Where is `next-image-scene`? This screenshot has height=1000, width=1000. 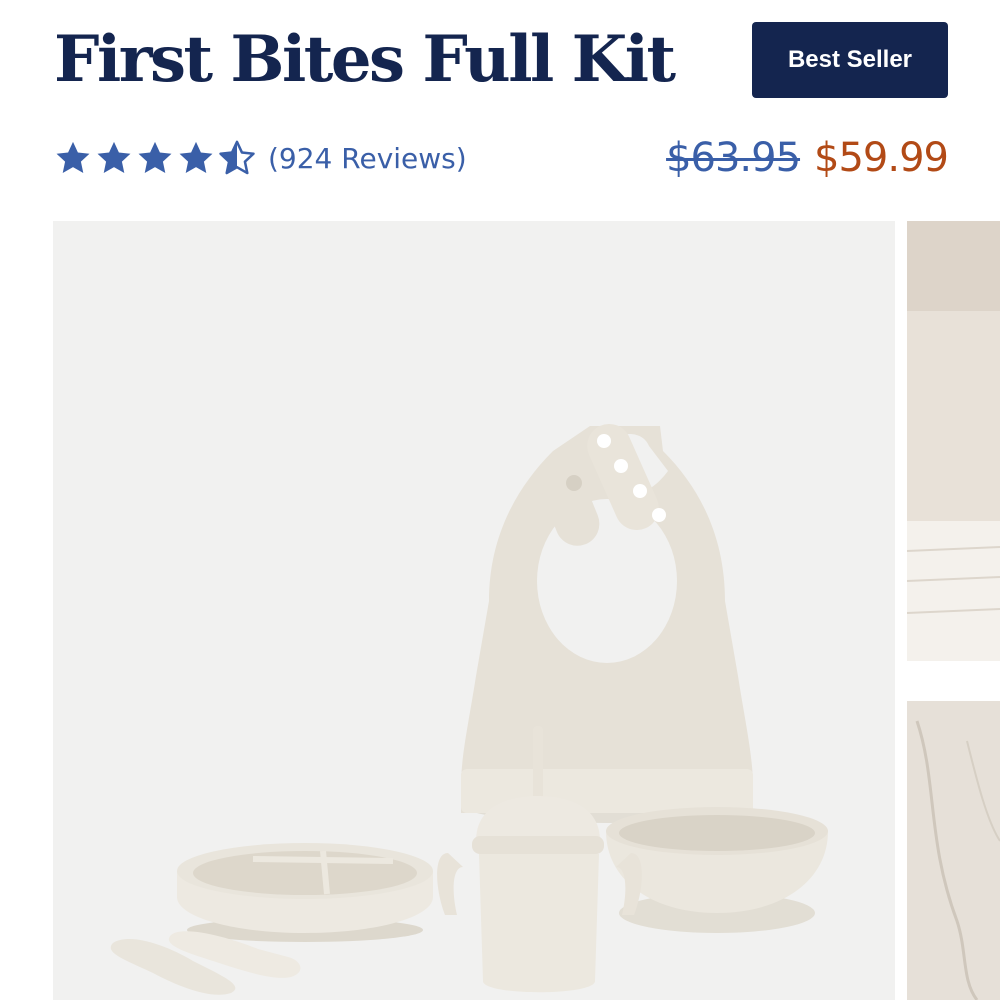 next-image-scene is located at coordinates (953, 610).